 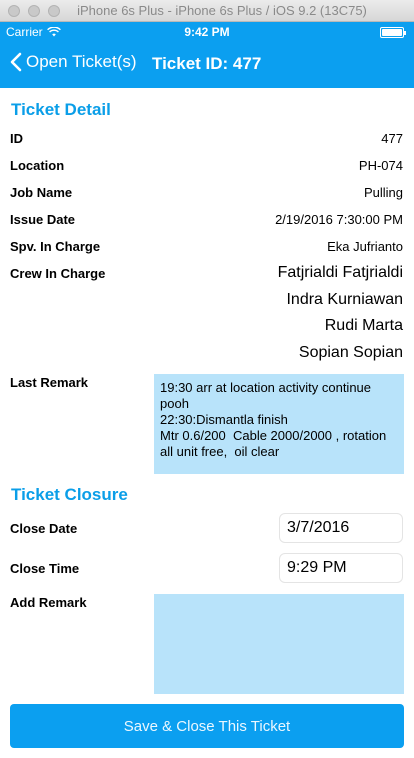 I want to click on ticket-closure-heading: Ticket Closure, so click(x=69, y=494).